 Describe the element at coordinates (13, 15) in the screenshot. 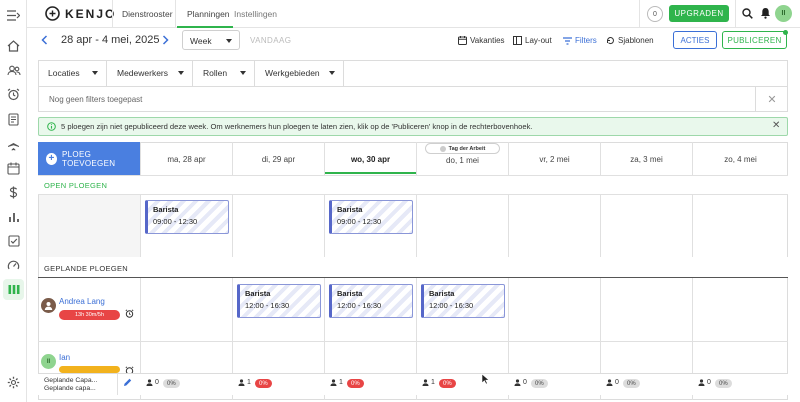

I see `menu-collapse-icon` at that location.